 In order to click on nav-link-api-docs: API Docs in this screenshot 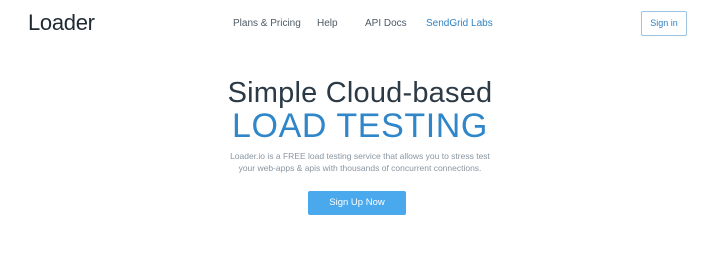, I will do `click(386, 23)`.